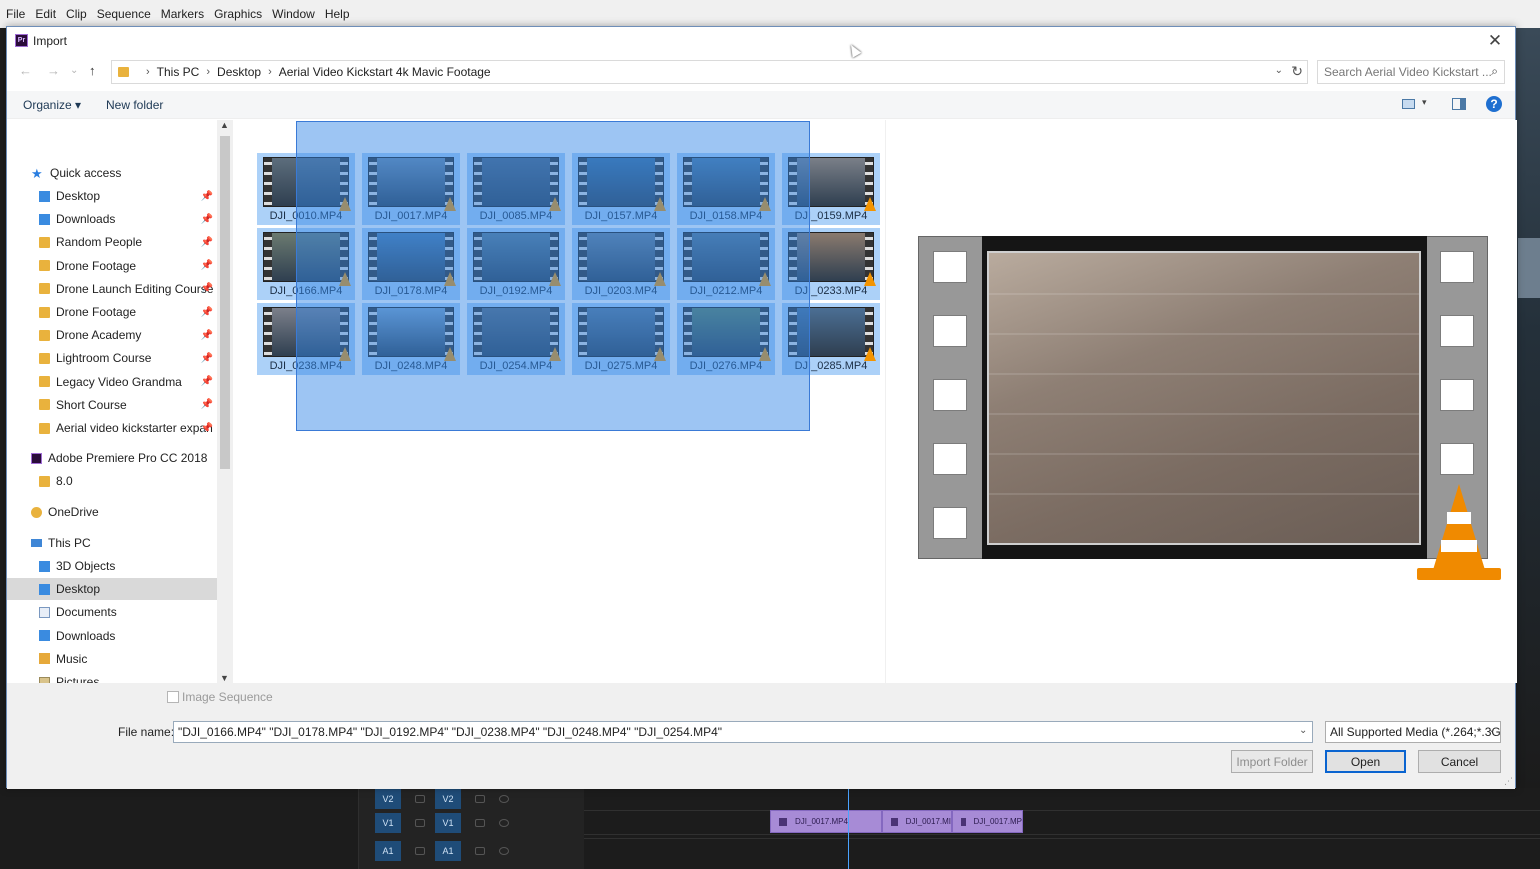  I want to click on track-target-toggle: A1, so click(448, 851).